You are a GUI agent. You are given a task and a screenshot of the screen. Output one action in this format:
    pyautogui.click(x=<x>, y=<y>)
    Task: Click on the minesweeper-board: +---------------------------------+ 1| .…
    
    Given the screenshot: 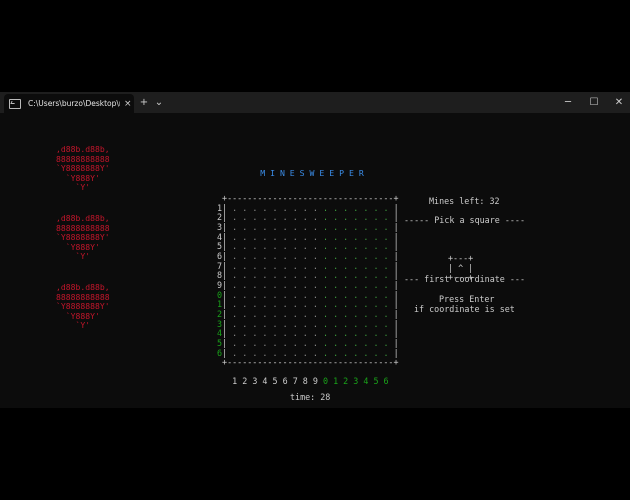 What is the action you would take?
    pyautogui.click(x=308, y=290)
    